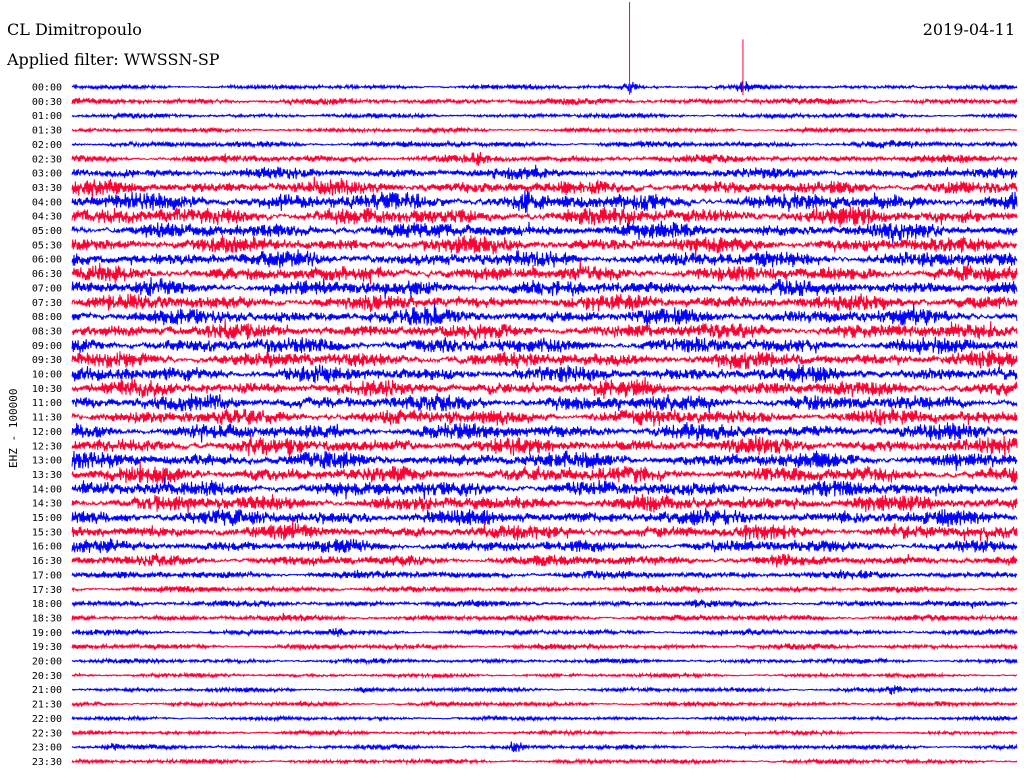 The image size is (1024, 780). Describe the element at coordinates (47, 748) in the screenshot. I see `row-time-label: 23:00` at that location.